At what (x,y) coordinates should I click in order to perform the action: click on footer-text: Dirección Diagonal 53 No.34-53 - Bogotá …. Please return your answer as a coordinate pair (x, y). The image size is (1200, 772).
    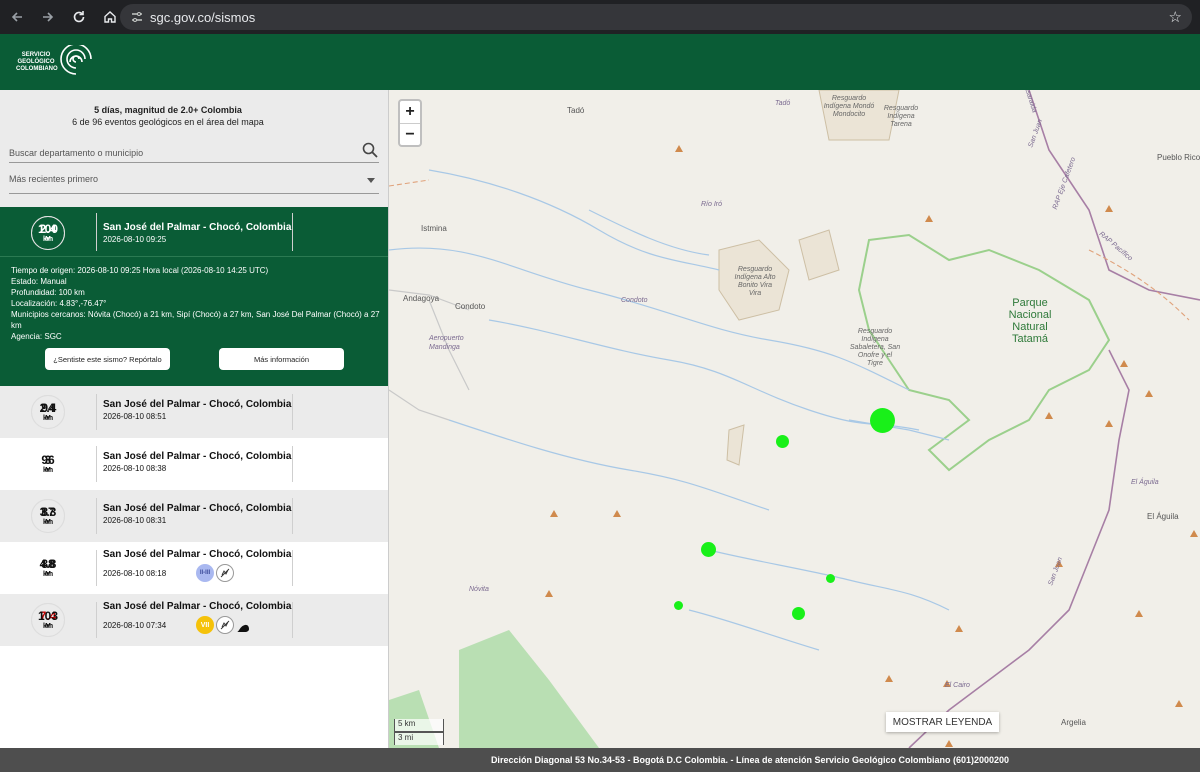
    Looking at the image, I should click on (750, 760).